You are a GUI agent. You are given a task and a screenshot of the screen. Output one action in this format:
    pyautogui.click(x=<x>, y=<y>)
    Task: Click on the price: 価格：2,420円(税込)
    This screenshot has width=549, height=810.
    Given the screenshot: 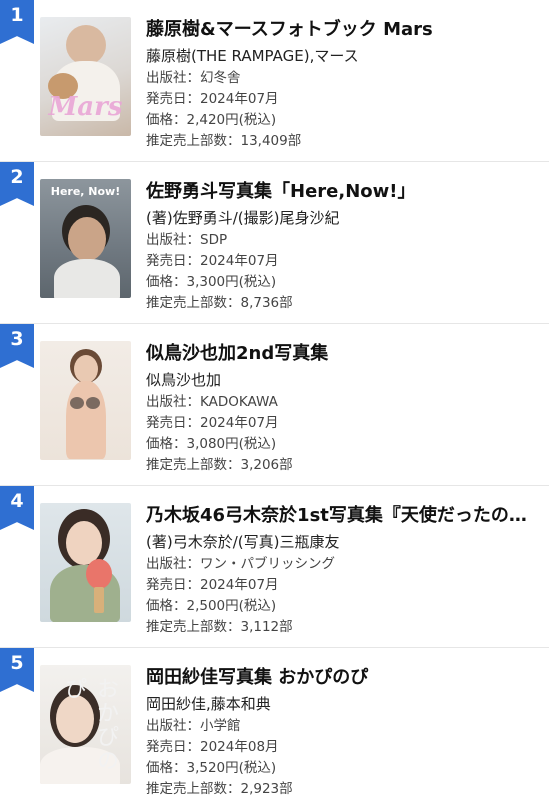 What is the action you would take?
    pyautogui.click(x=211, y=120)
    